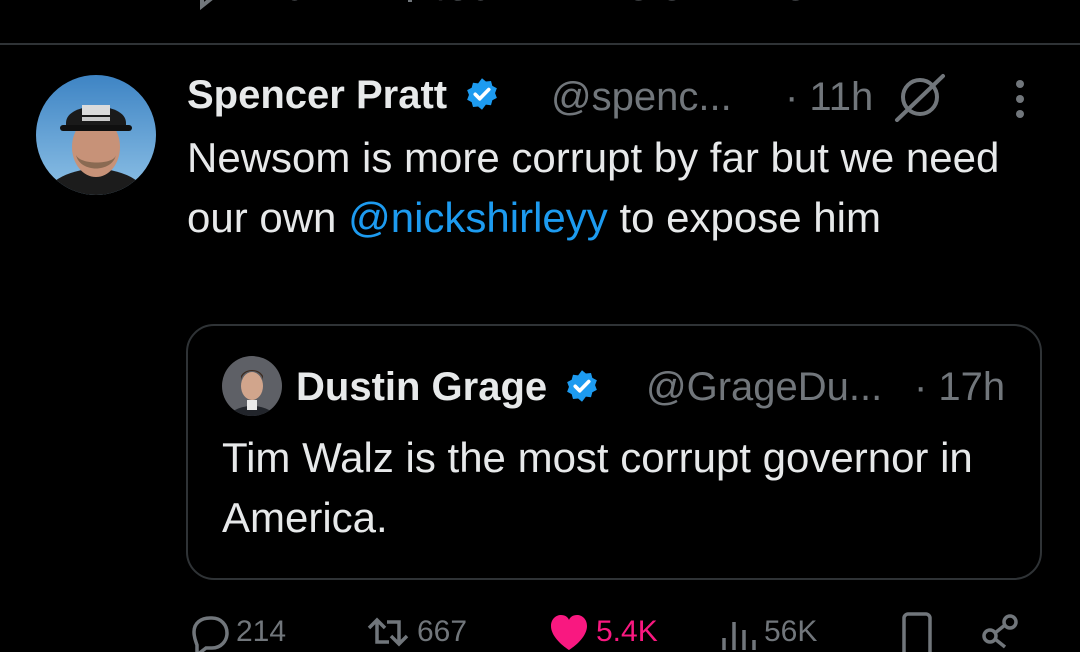 Image resolution: width=1080 pixels, height=652 pixels. I want to click on divider, so click(540, 44).